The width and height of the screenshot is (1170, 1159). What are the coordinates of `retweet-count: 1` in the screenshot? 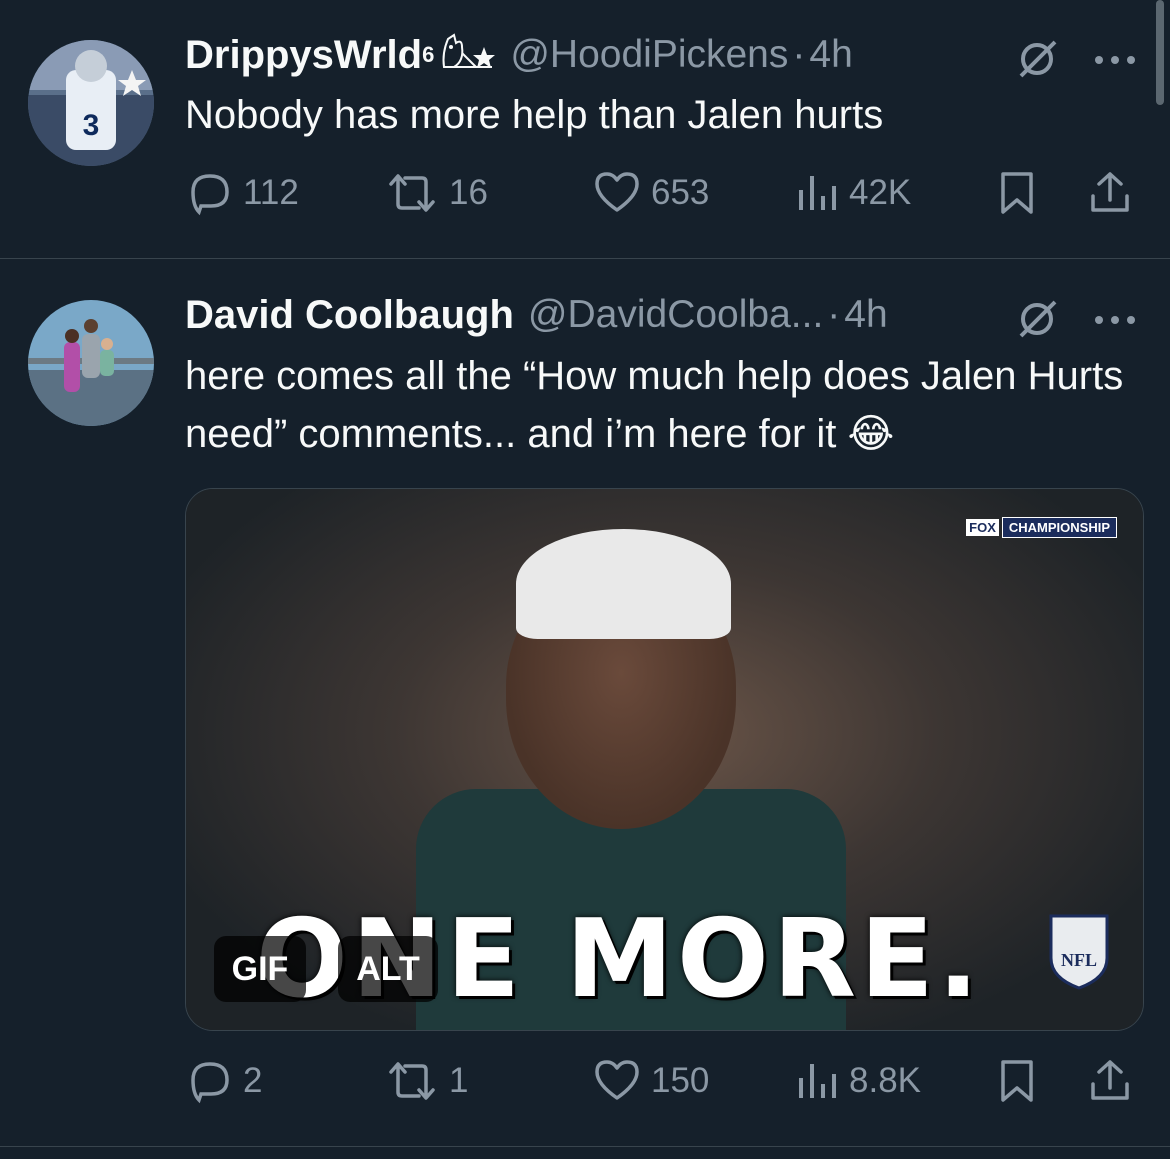 It's located at (459, 1080).